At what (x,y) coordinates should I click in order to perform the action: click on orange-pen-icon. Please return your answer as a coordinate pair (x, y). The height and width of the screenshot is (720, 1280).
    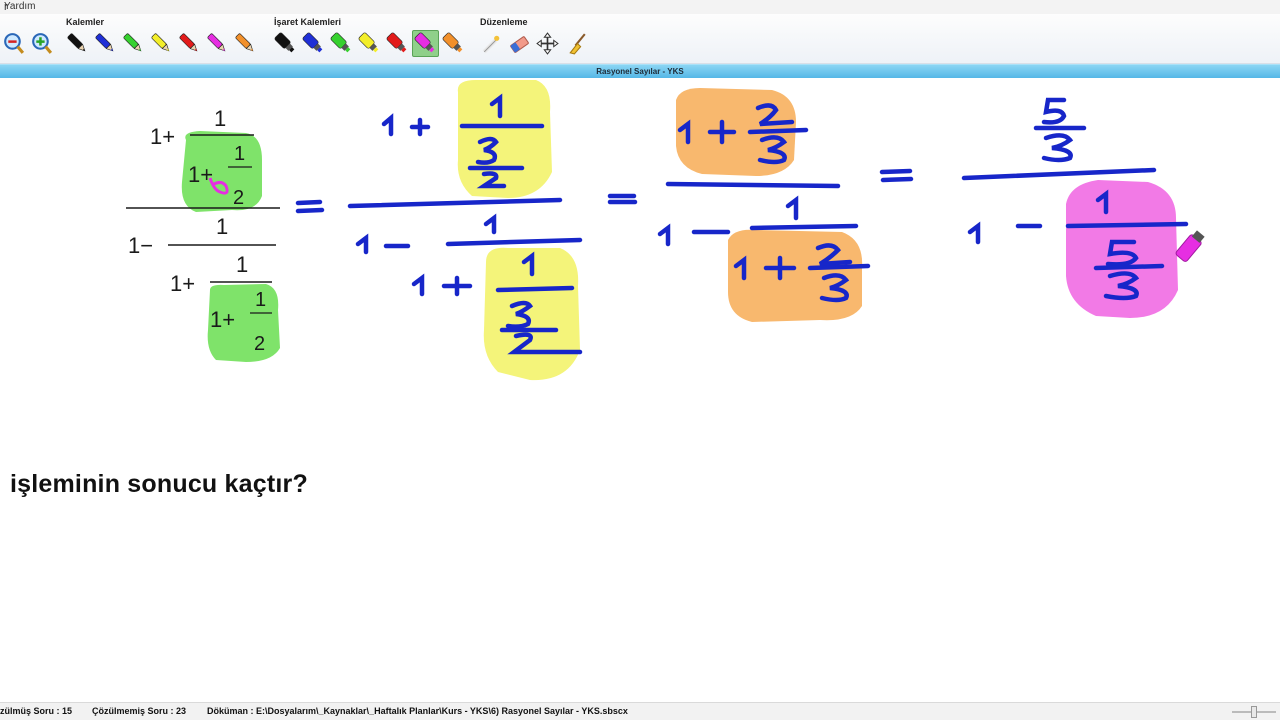
    Looking at the image, I should click on (244, 42).